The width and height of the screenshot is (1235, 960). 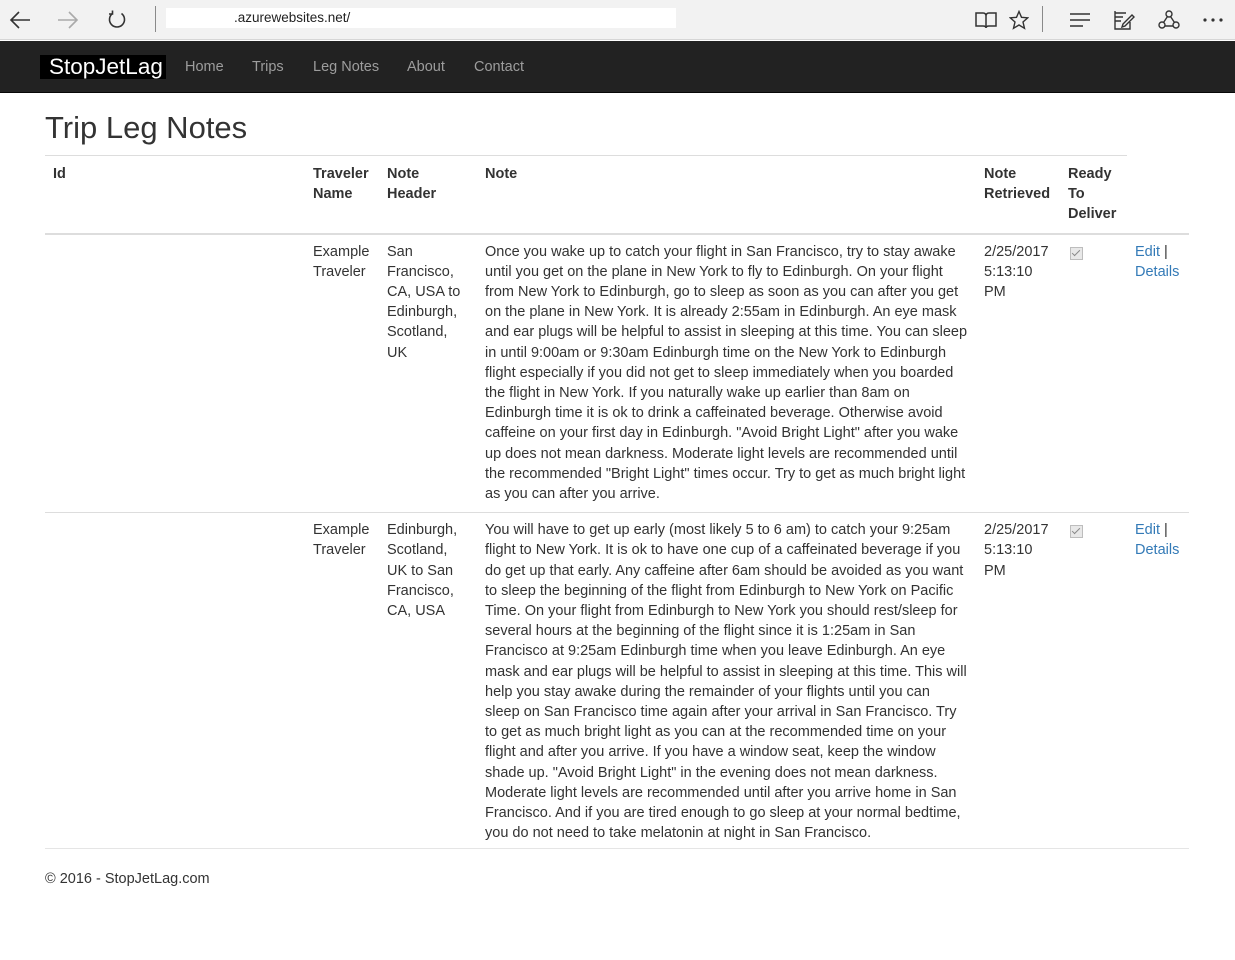 What do you see at coordinates (1080, 20) in the screenshot?
I see `hub-lines-icon` at bounding box center [1080, 20].